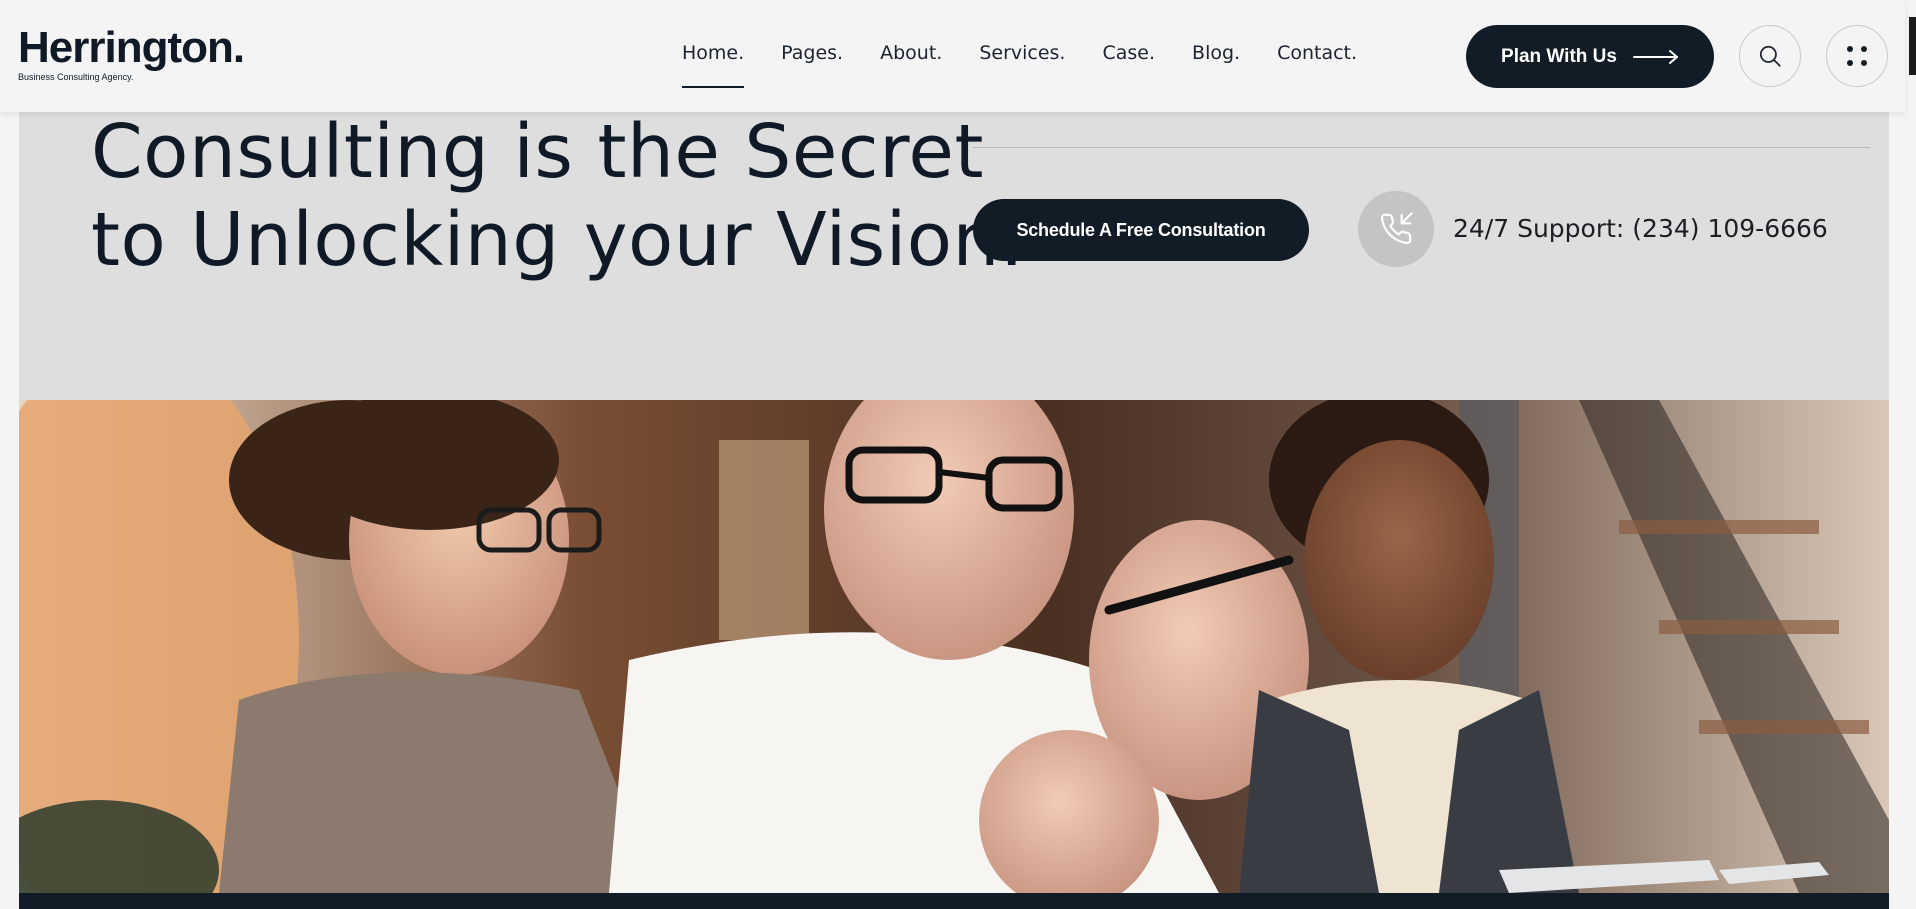 Image resolution: width=1916 pixels, height=909 pixels. I want to click on menu-button, so click(1857, 56).